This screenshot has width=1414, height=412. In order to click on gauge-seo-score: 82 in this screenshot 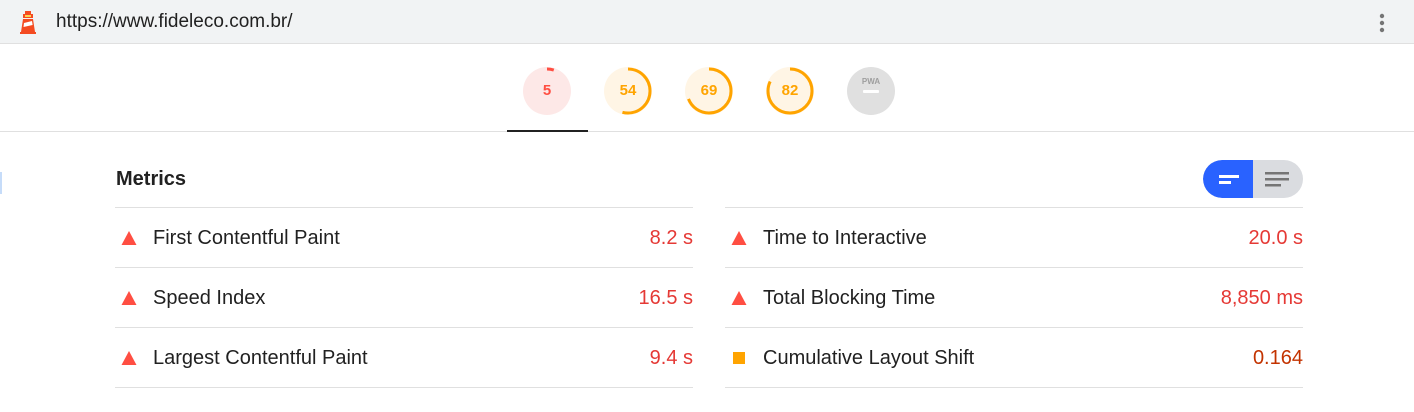, I will do `click(790, 90)`.